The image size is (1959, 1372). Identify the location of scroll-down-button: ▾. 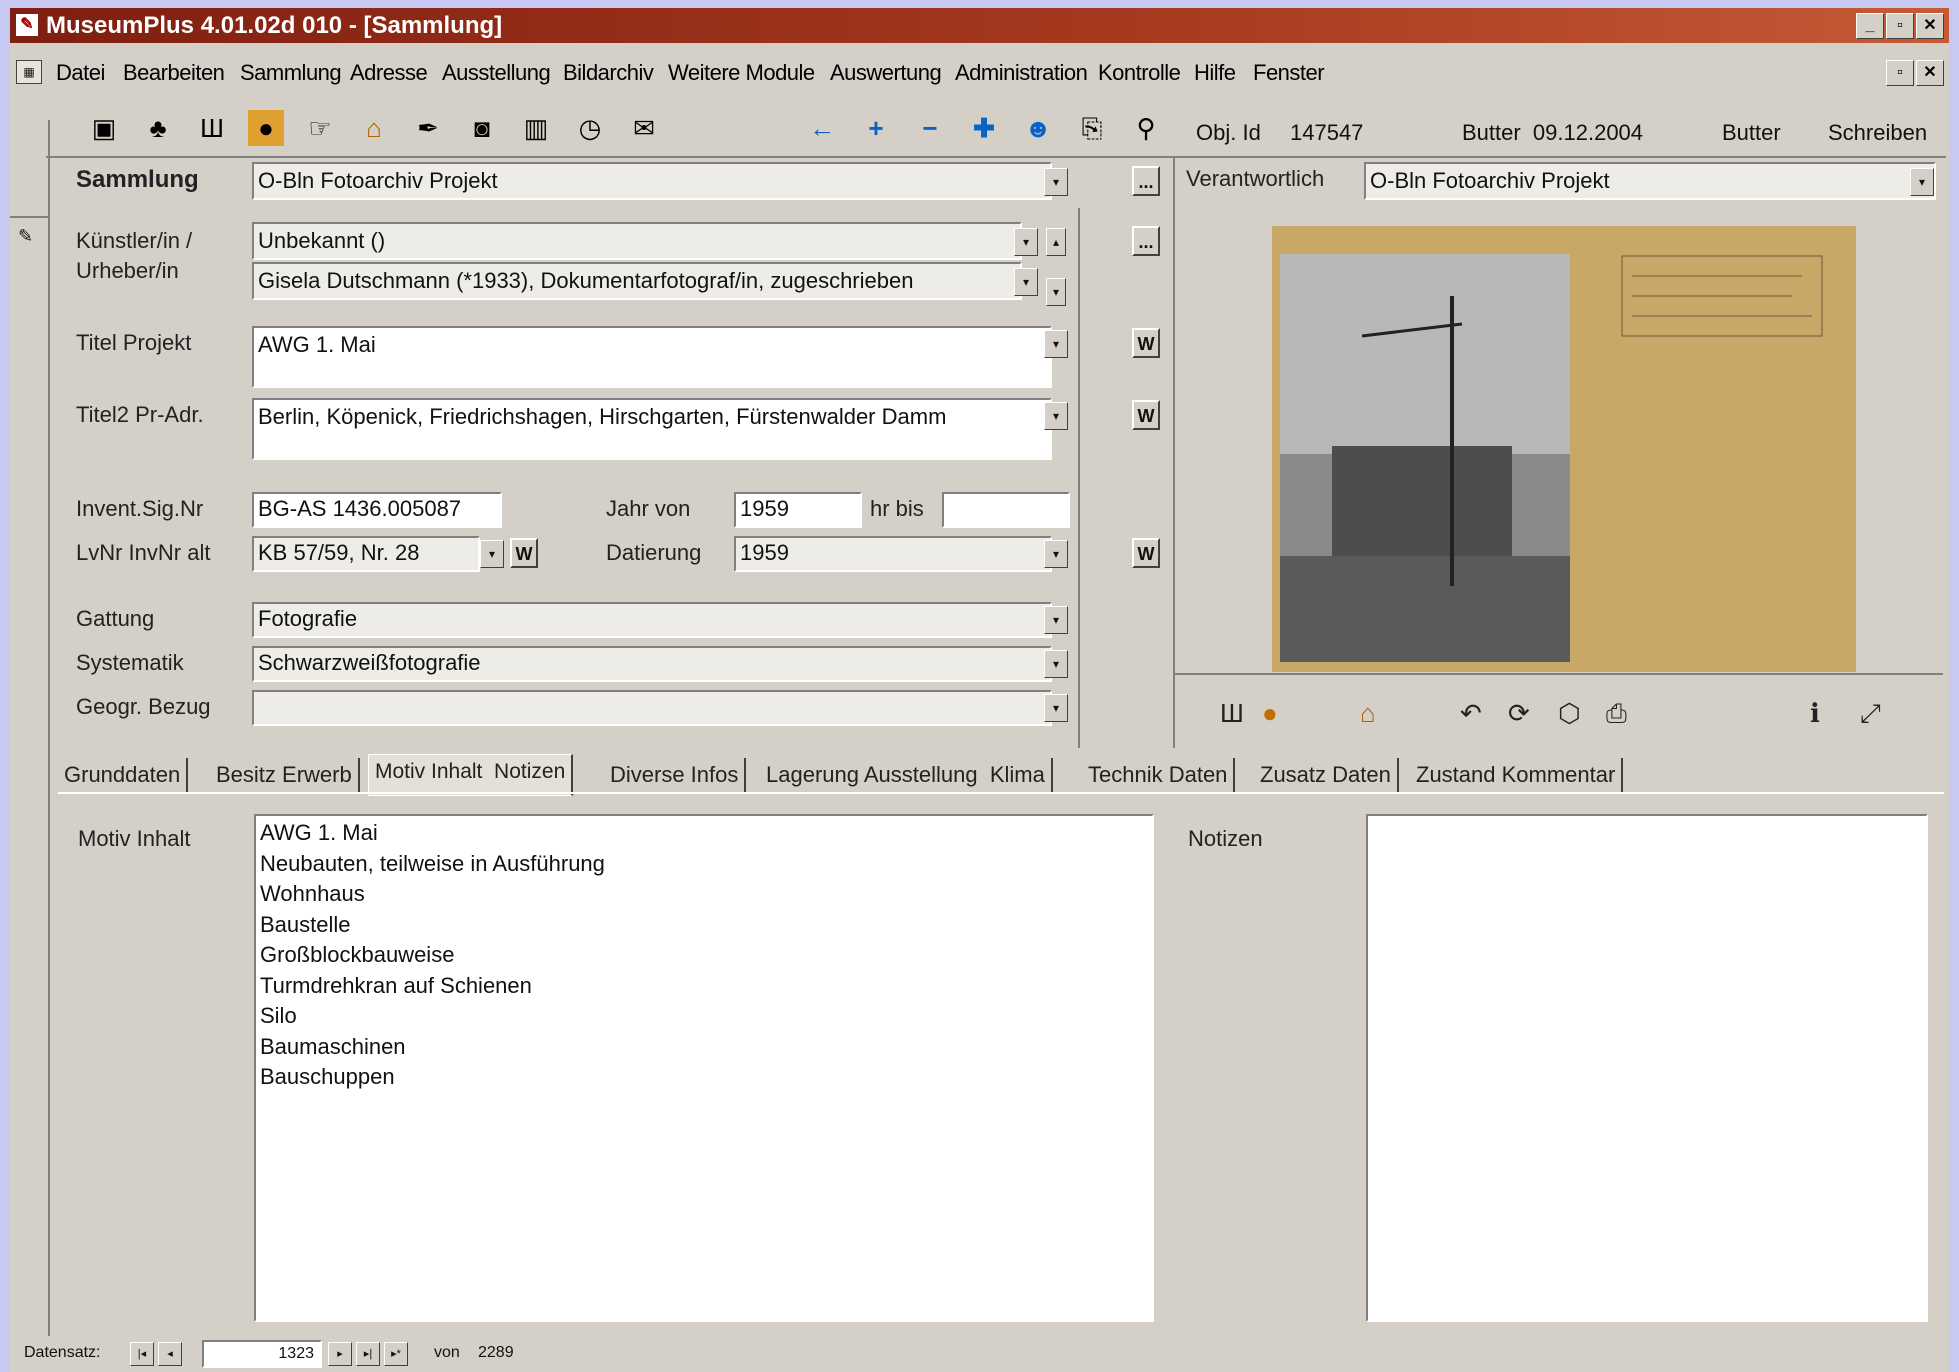
(1056, 292).